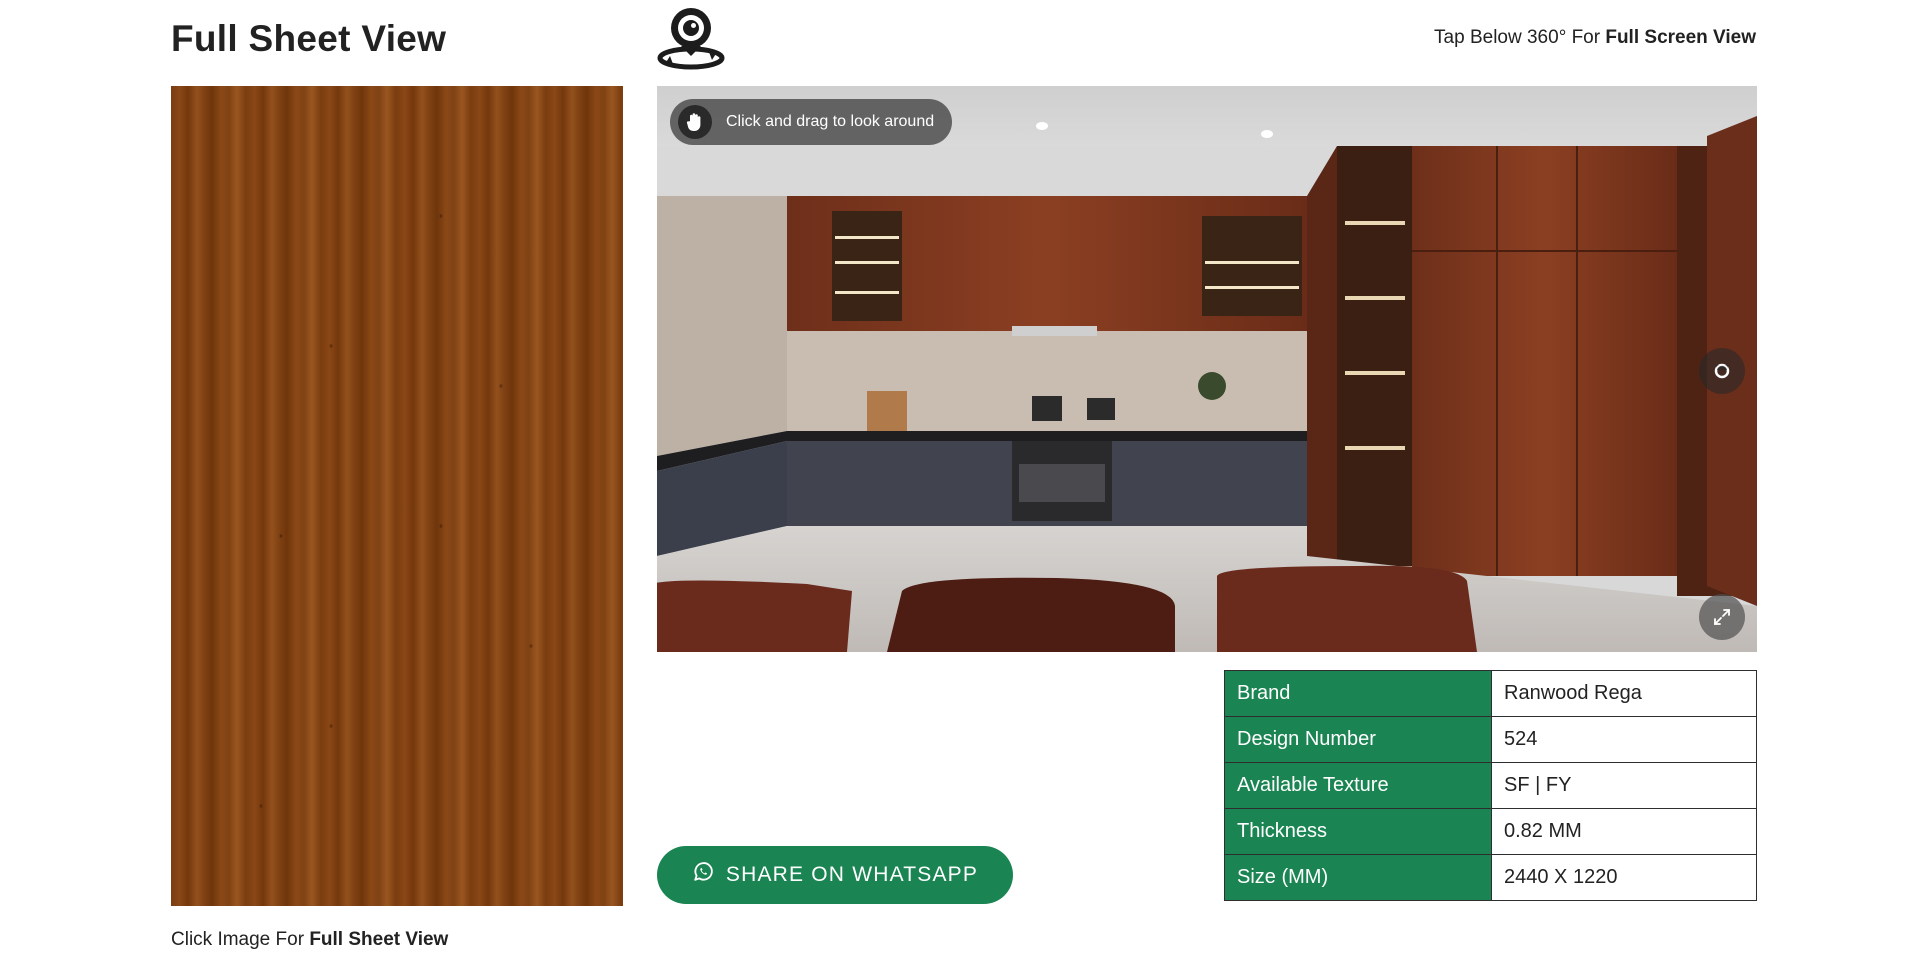  I want to click on drag-hint: Click and drag to look around, so click(811, 122).